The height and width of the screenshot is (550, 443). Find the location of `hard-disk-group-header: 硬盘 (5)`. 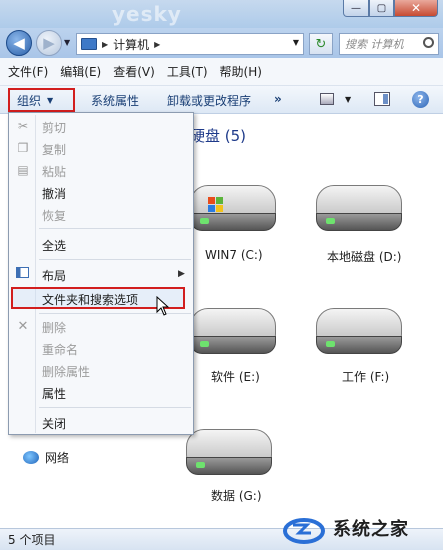

hard-disk-group-header: 硬盘 (5) is located at coordinates (218, 135).